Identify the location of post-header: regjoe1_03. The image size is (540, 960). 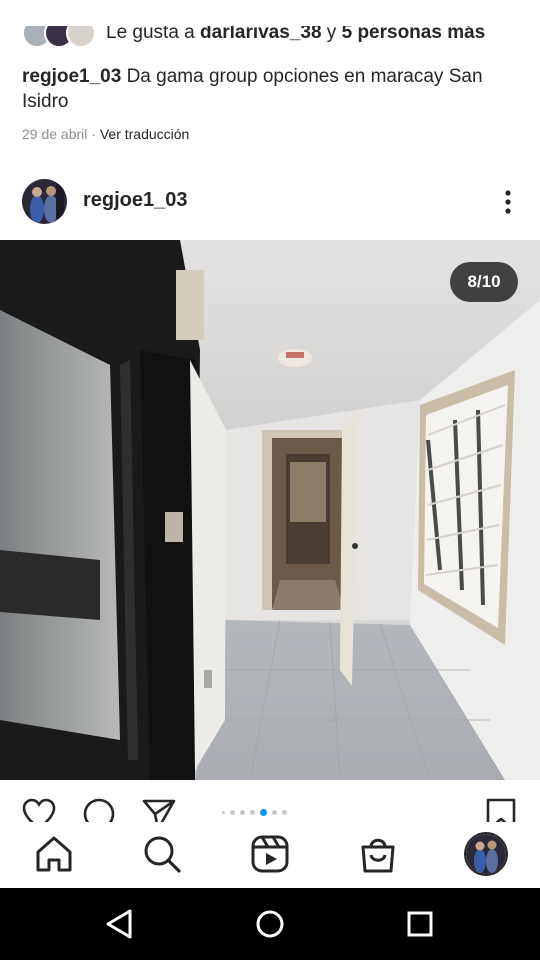
(270, 201).